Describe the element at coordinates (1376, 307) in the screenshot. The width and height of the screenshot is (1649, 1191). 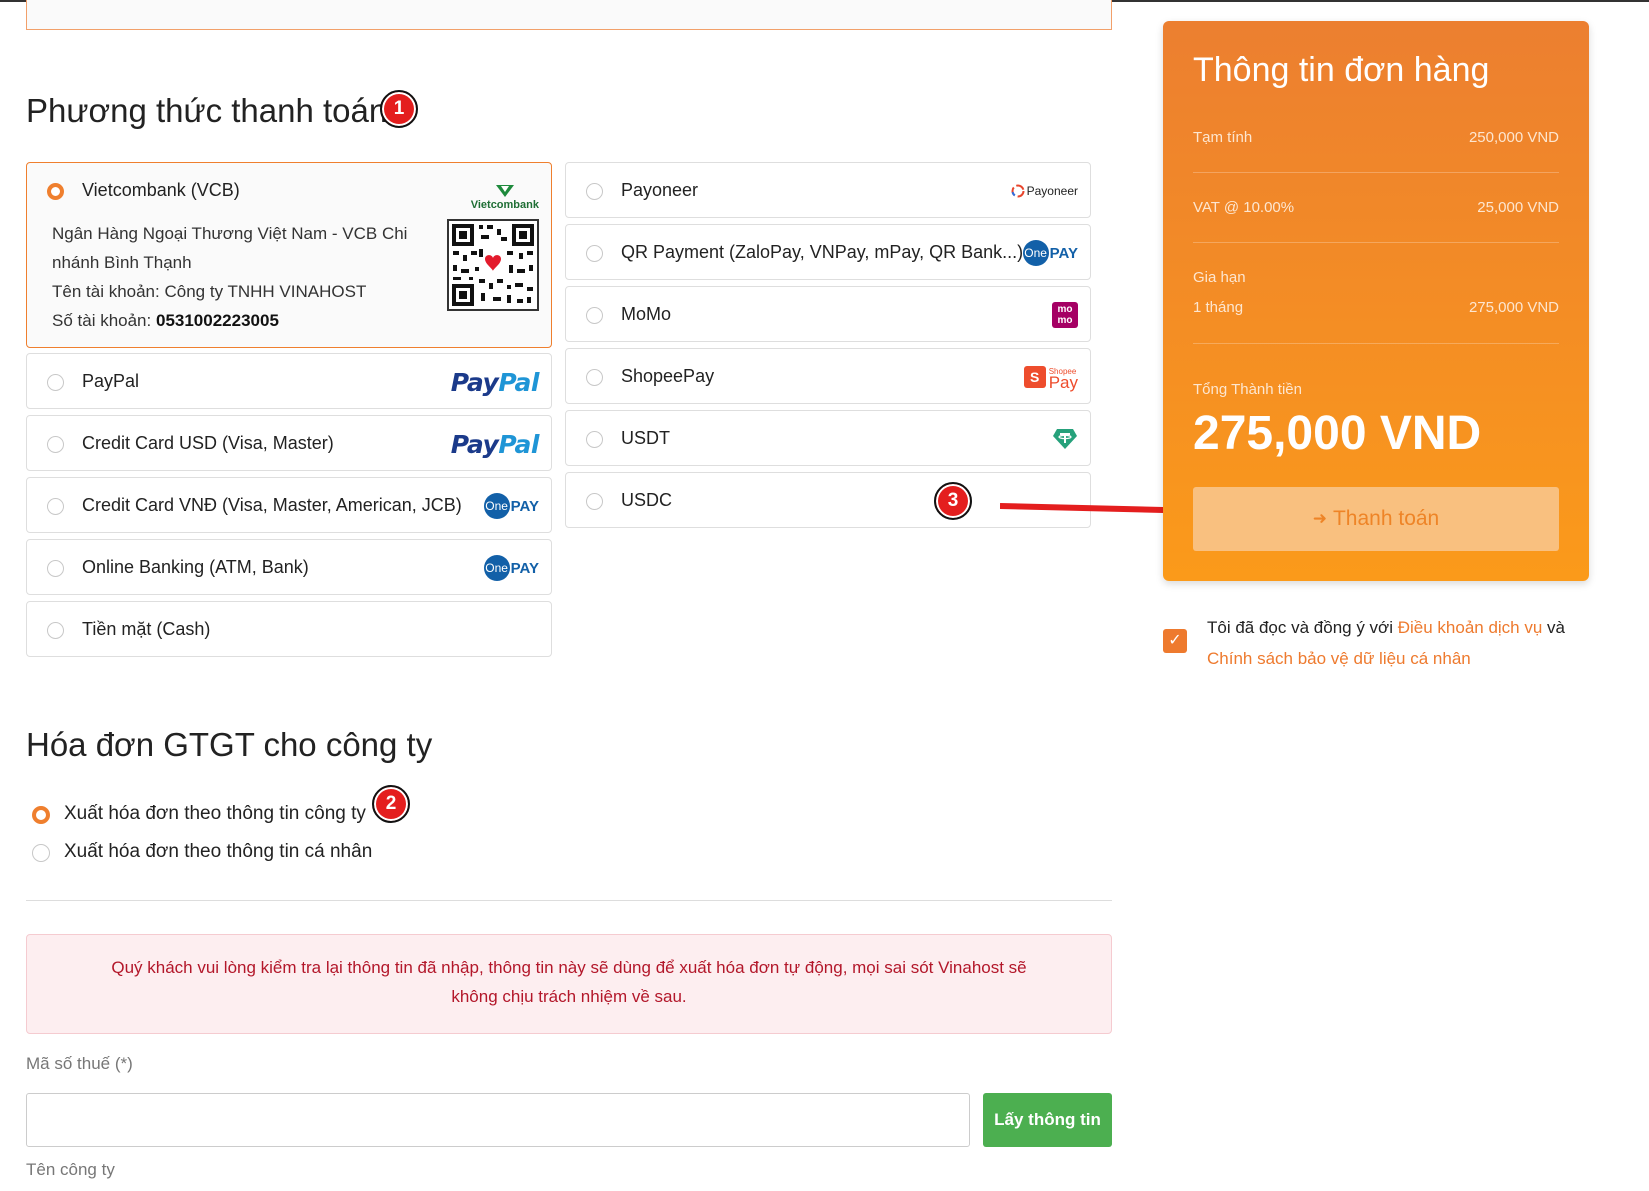
I see `renewal-row: 1 tháng 275,000 VND` at that location.